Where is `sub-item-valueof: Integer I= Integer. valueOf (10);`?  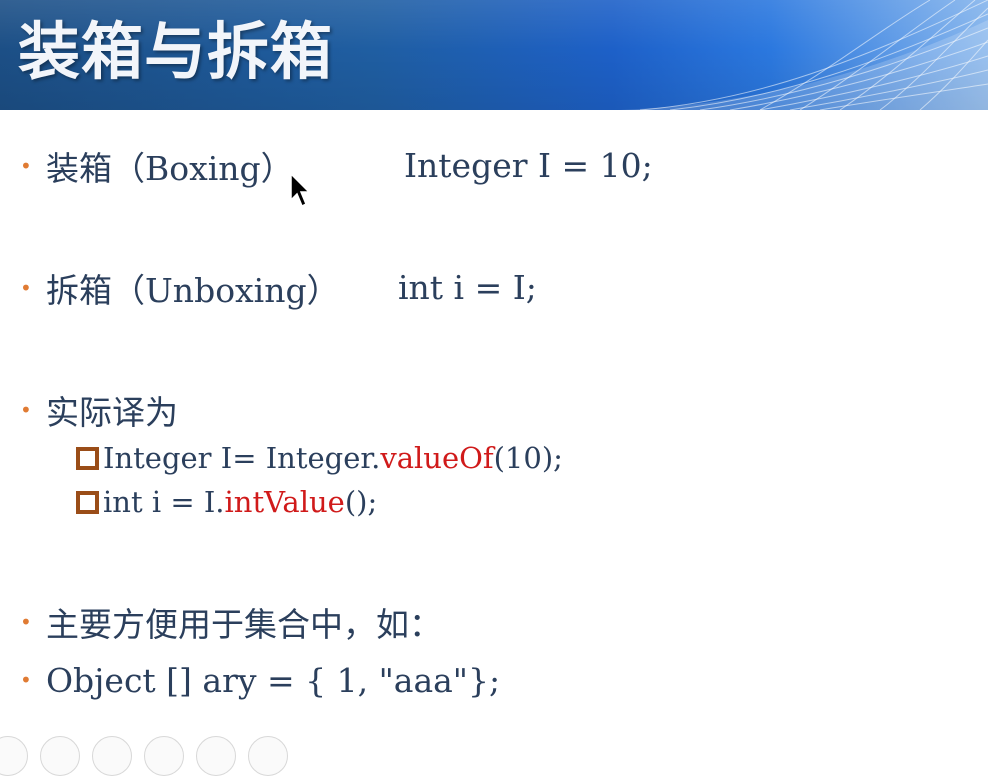
sub-item-valueof: Integer I= Integer. valueOf (10); is located at coordinates (319, 458).